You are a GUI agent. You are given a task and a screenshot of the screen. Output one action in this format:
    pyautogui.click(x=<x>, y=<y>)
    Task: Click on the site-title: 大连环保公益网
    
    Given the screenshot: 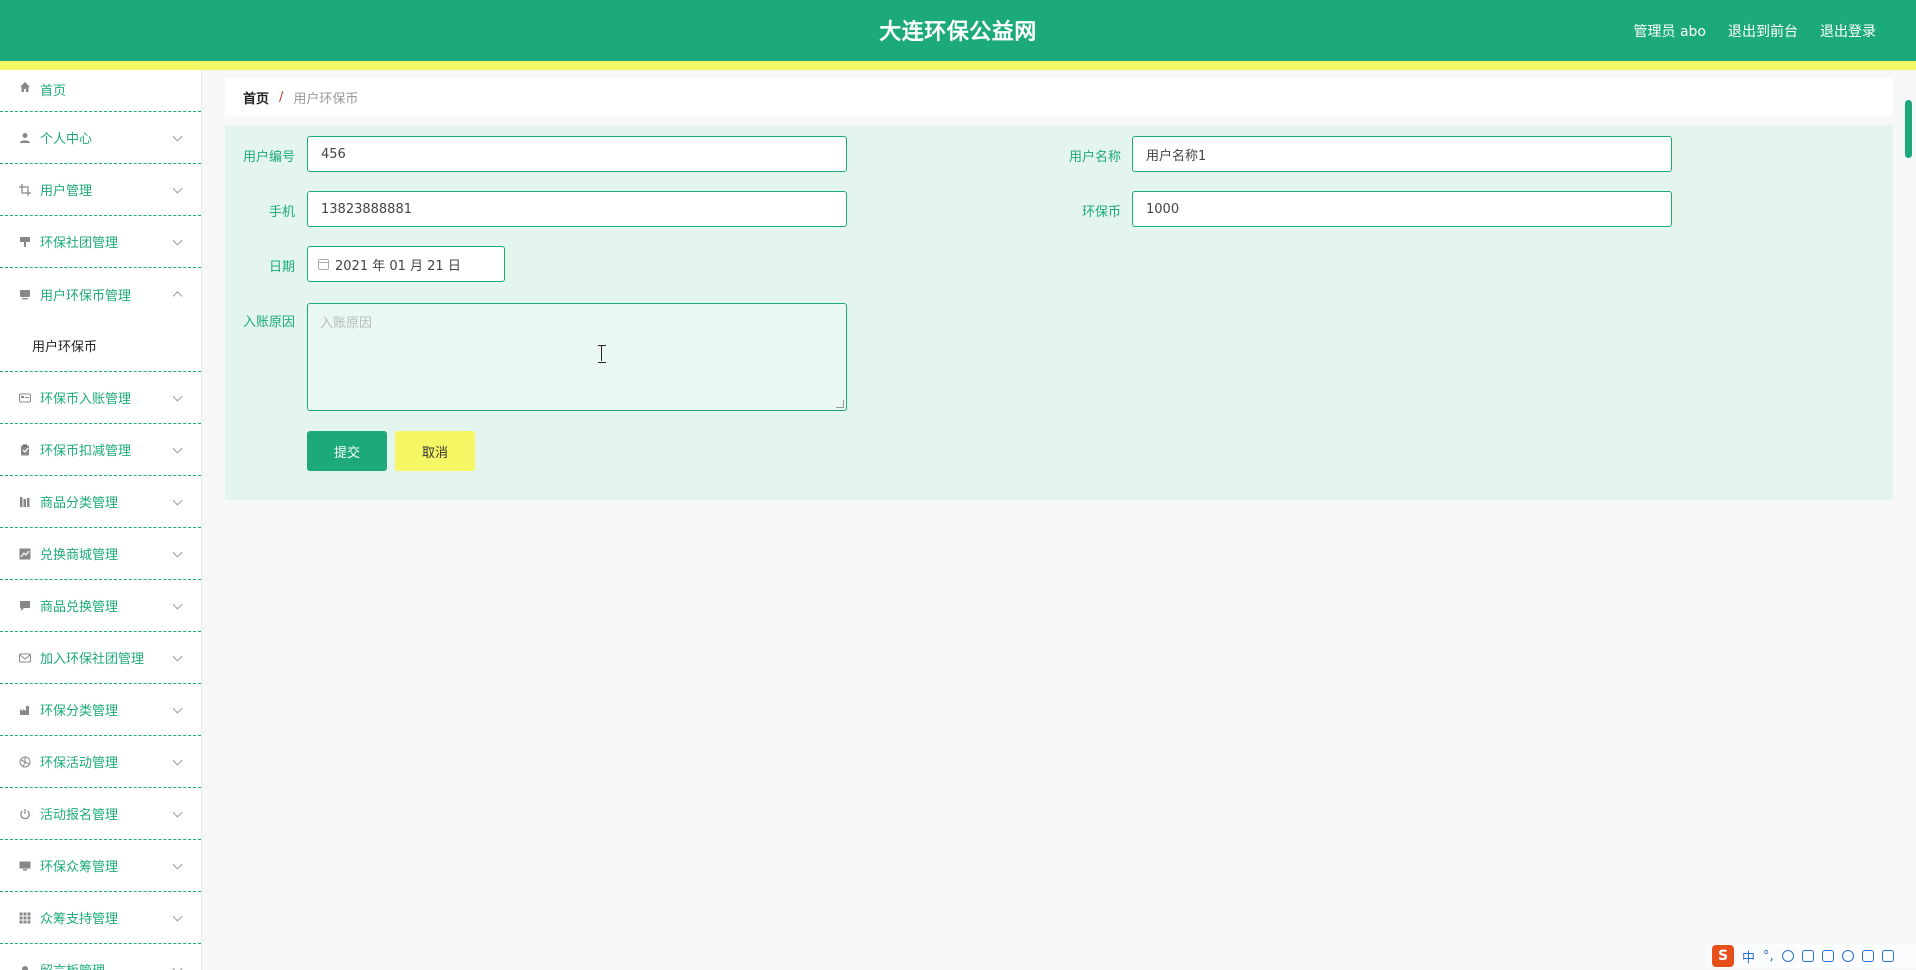 What is the action you would take?
    pyautogui.click(x=958, y=32)
    